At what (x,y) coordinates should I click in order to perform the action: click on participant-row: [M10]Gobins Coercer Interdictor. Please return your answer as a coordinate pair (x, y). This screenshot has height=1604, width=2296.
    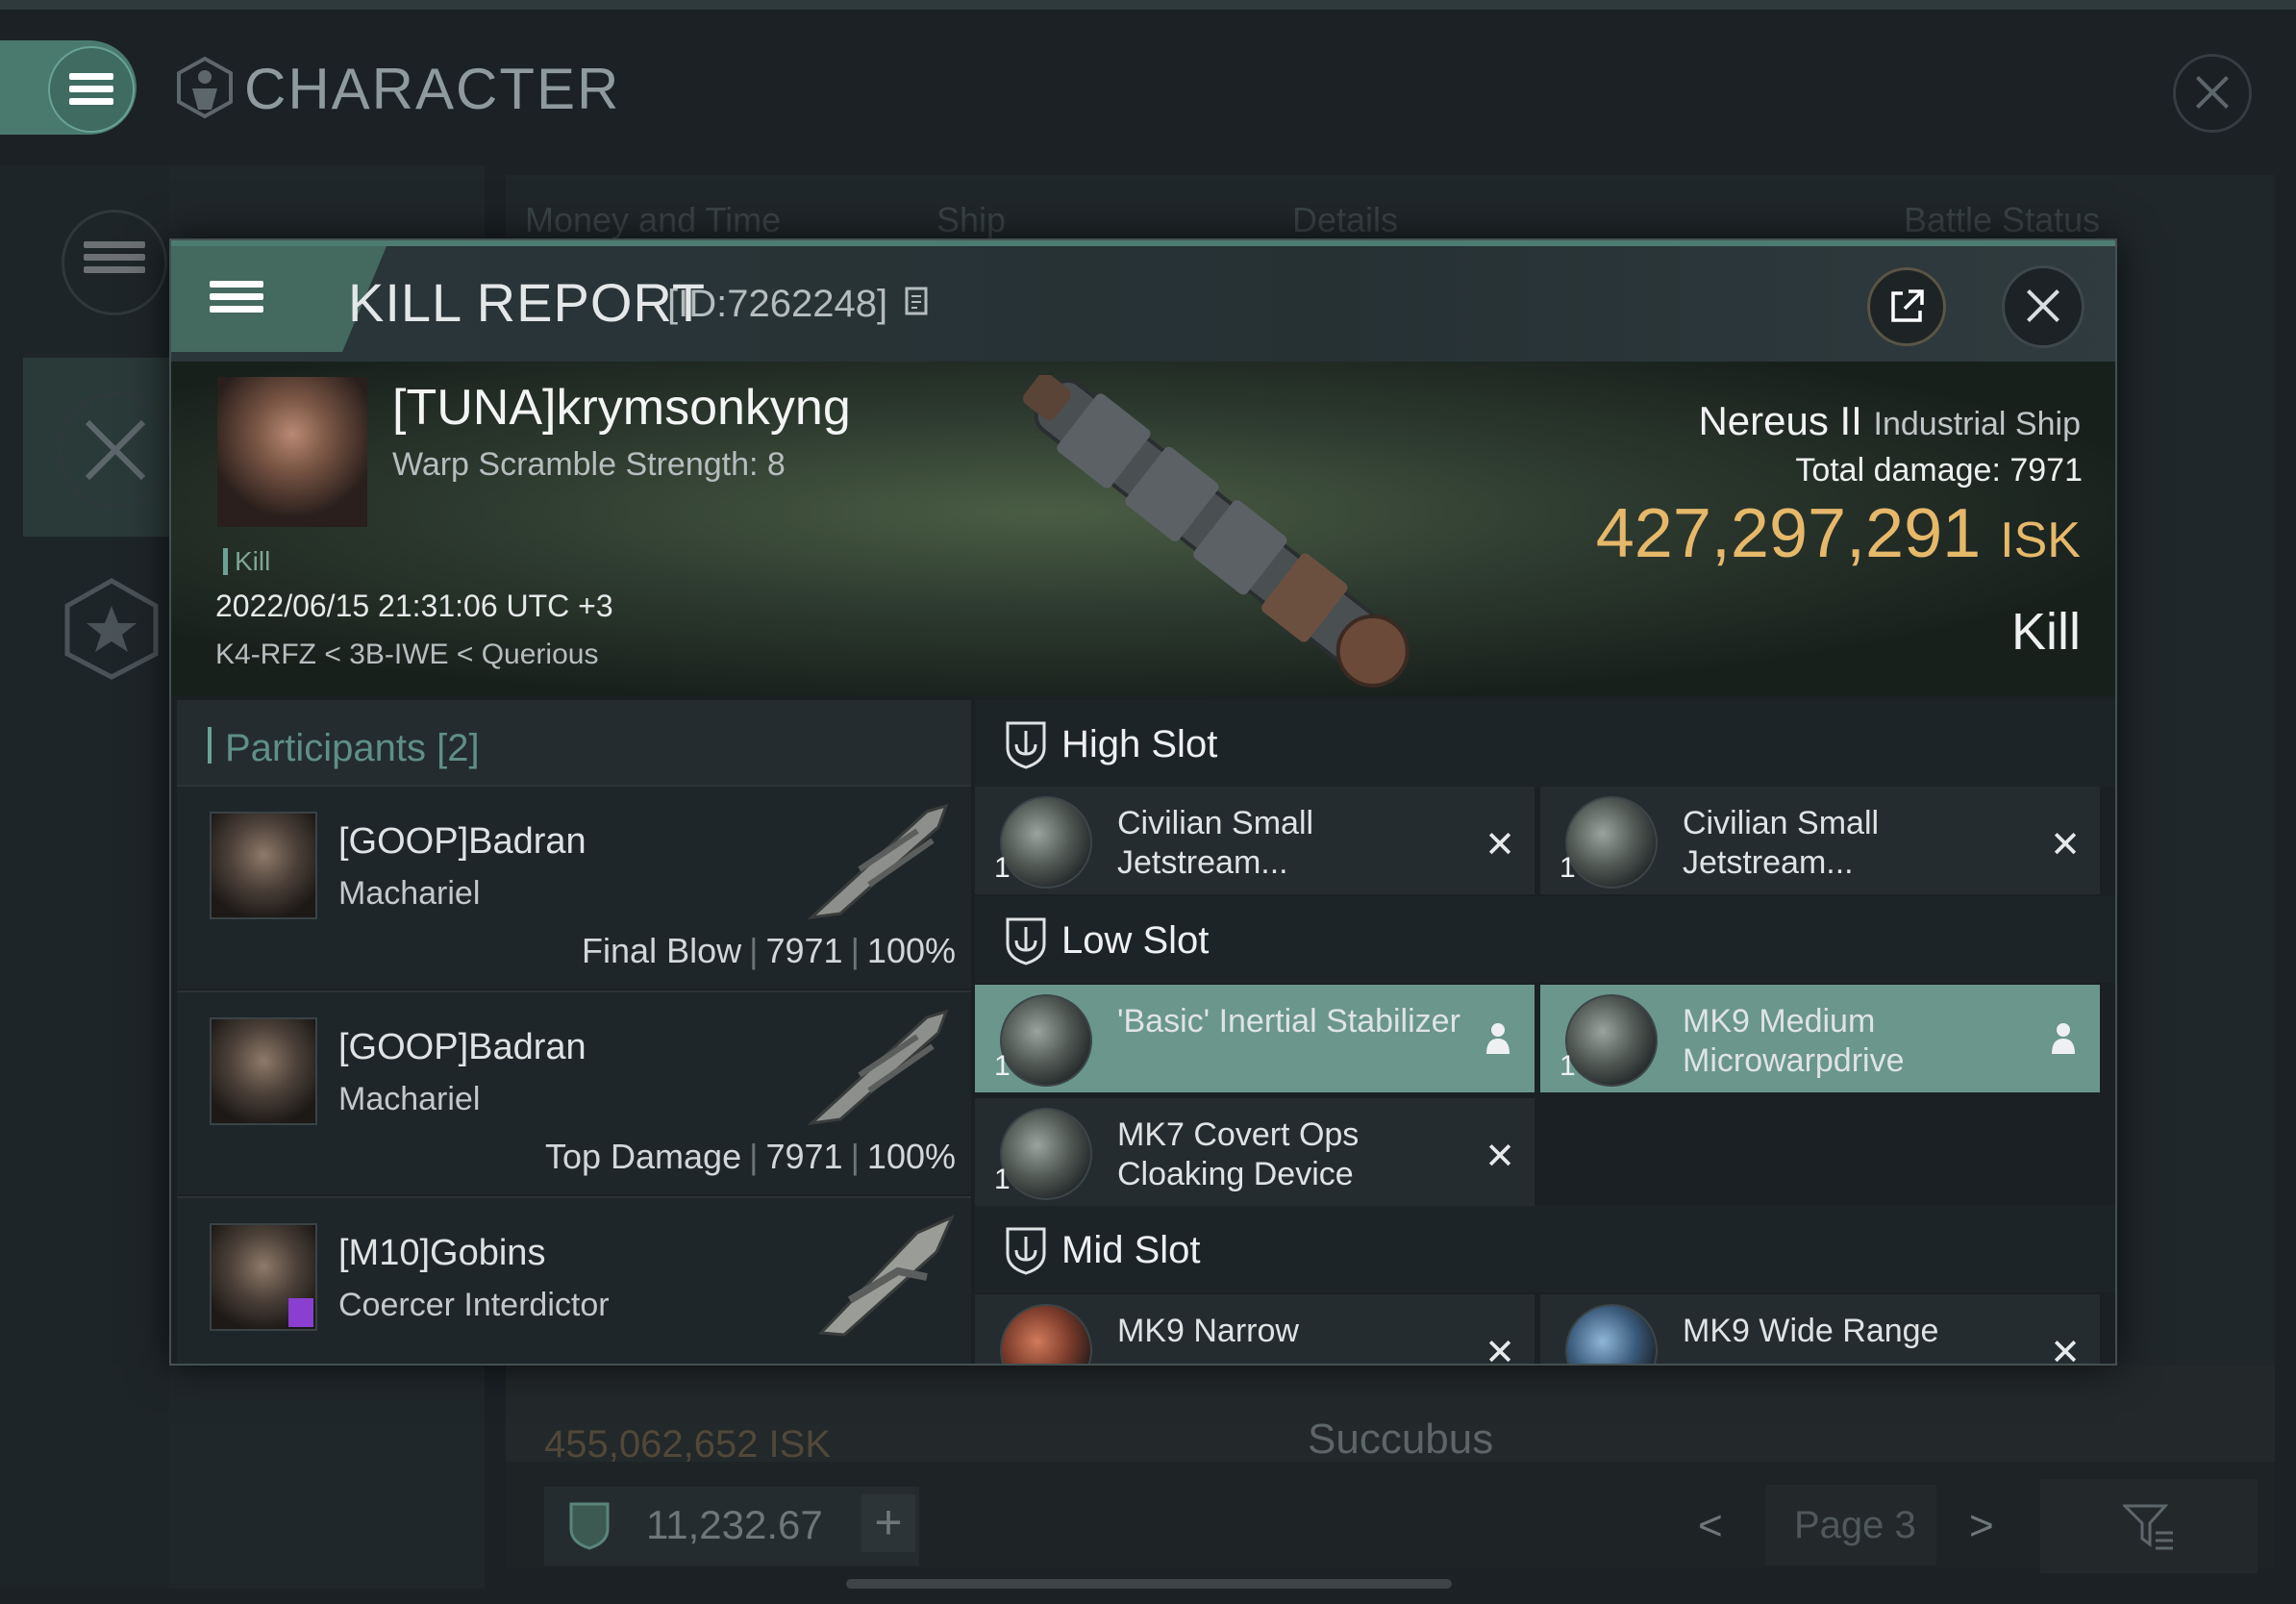
    Looking at the image, I should click on (574, 1280).